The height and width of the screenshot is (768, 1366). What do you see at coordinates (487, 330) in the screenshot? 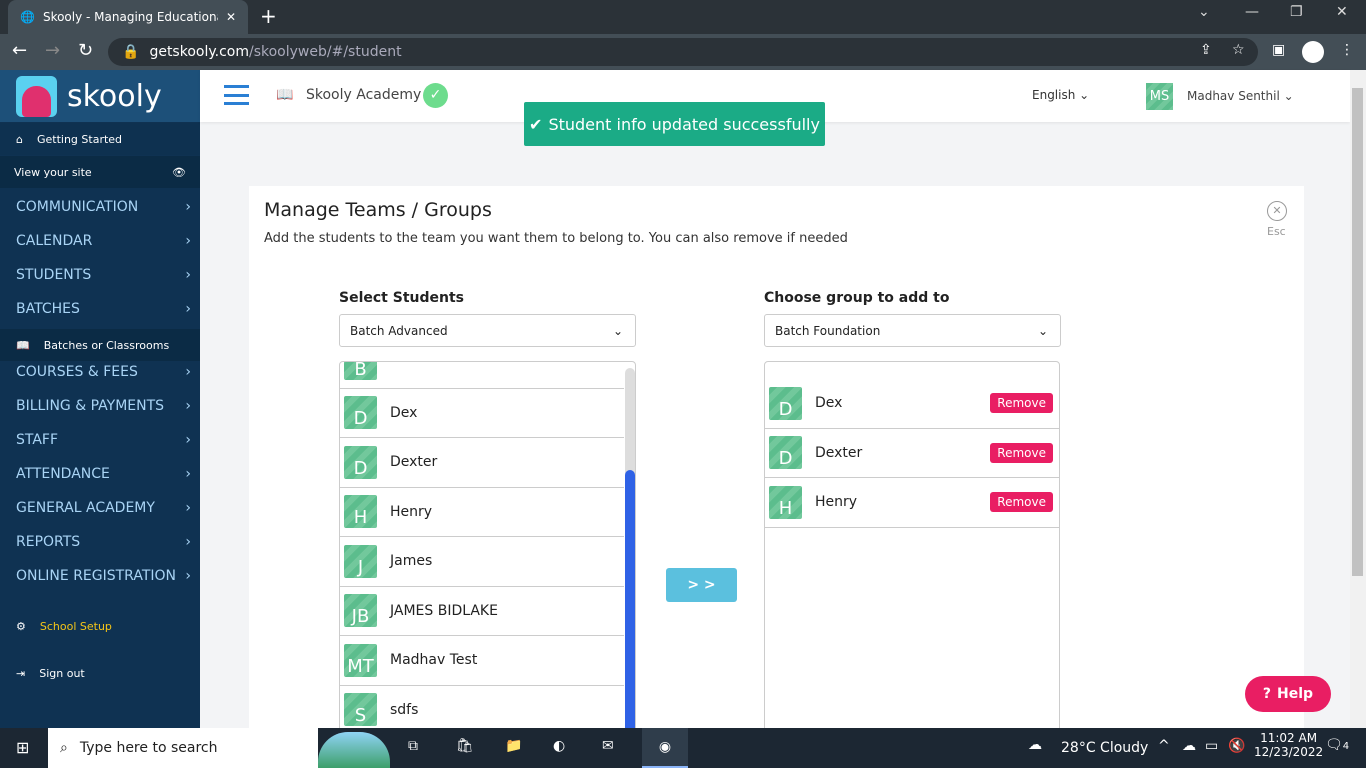
I see `select-students-dropdown: Batch Advanced ⌄` at bounding box center [487, 330].